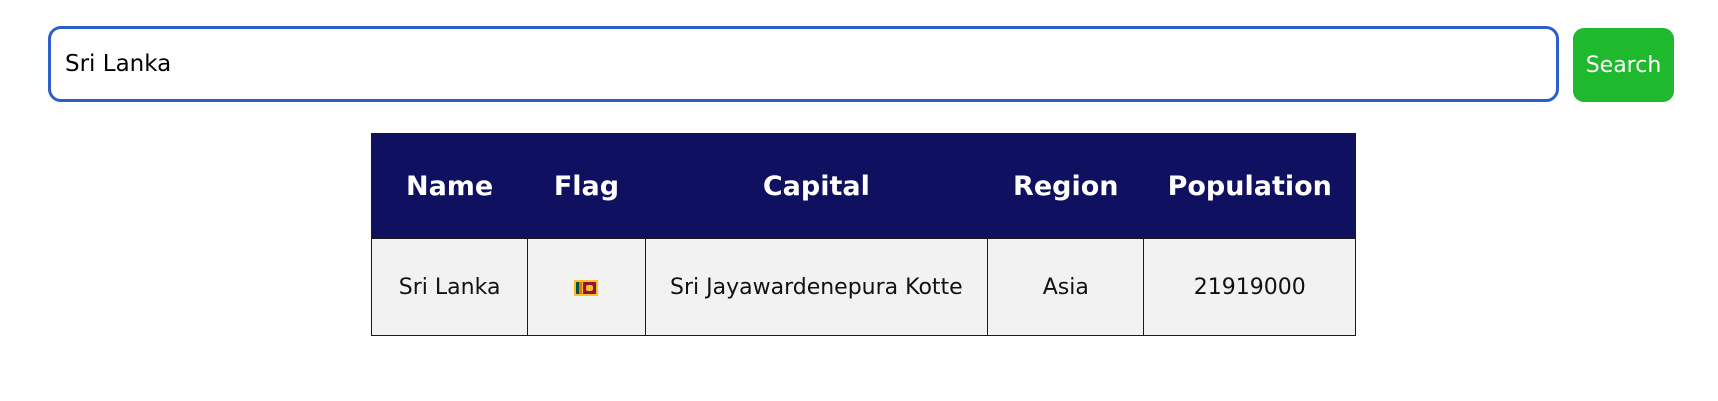 The height and width of the screenshot is (401, 1718). I want to click on cell-name: Sri Lanka, so click(449, 287).